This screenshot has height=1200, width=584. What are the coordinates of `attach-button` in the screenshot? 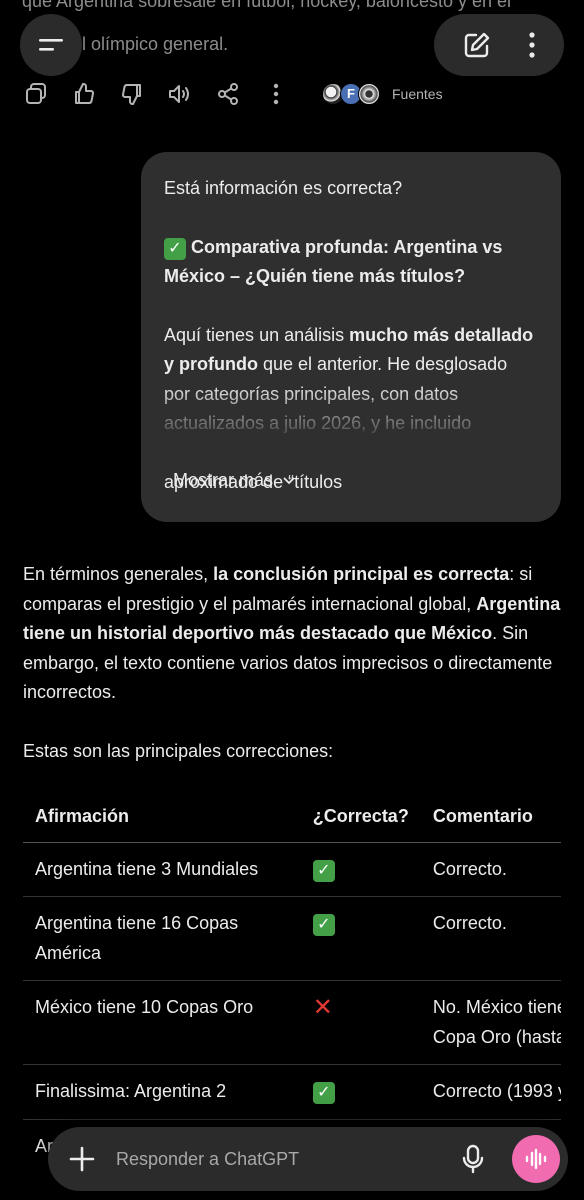 It's located at (82, 1159).